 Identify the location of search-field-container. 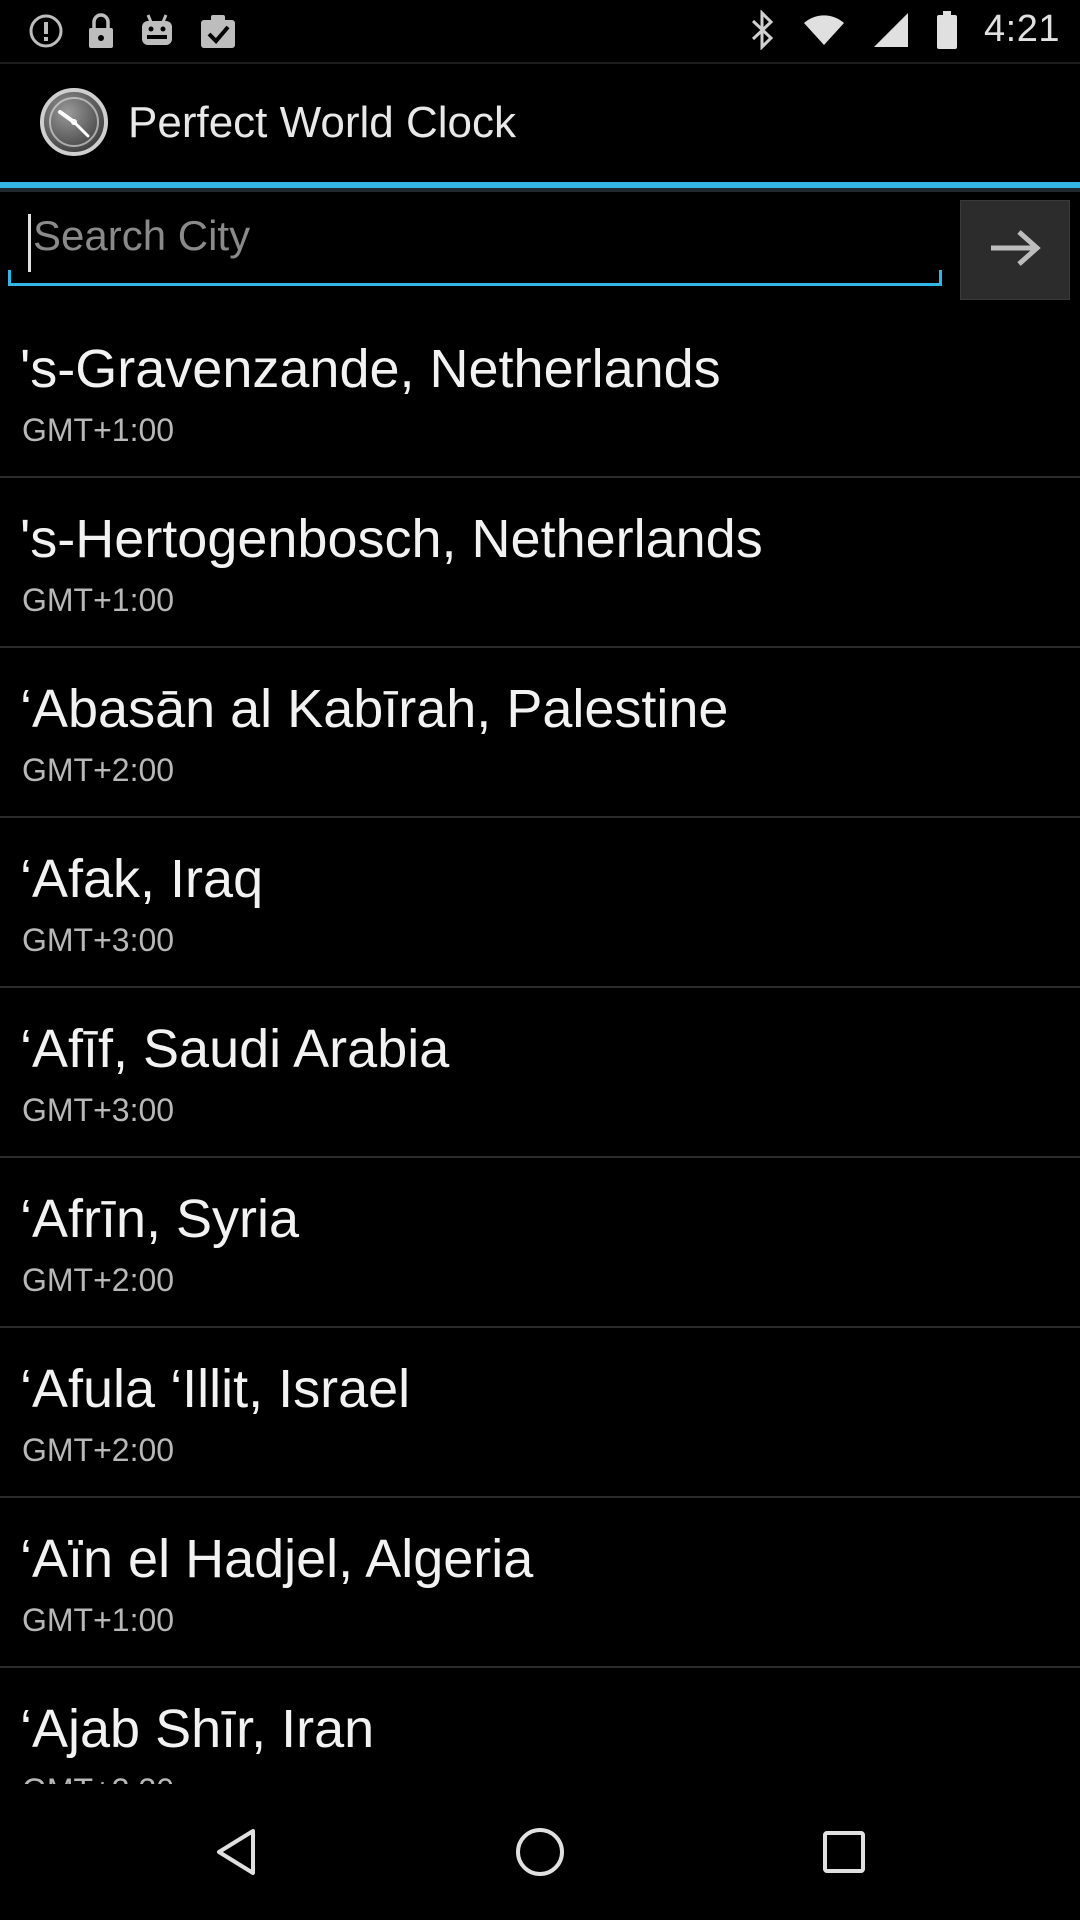
(475, 243).